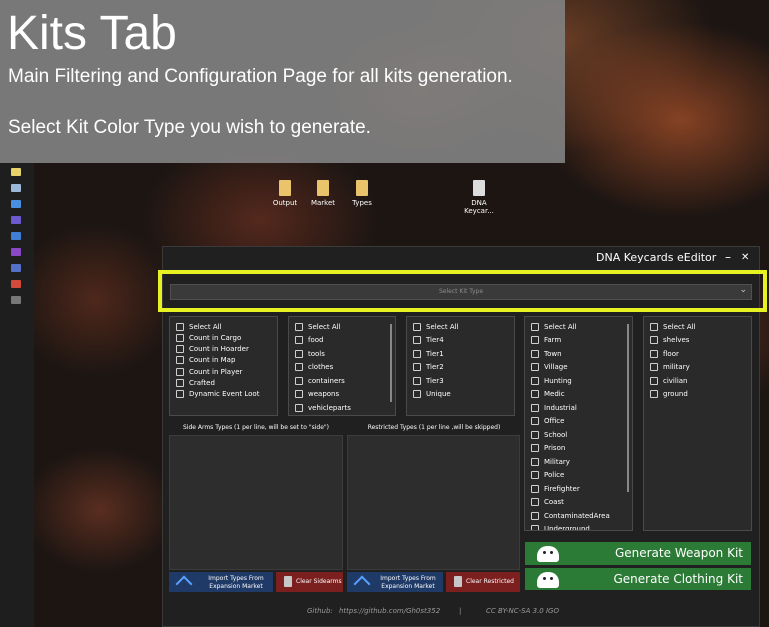 The height and width of the screenshot is (627, 769). I want to click on checkbox-item: shelves, so click(669, 340).